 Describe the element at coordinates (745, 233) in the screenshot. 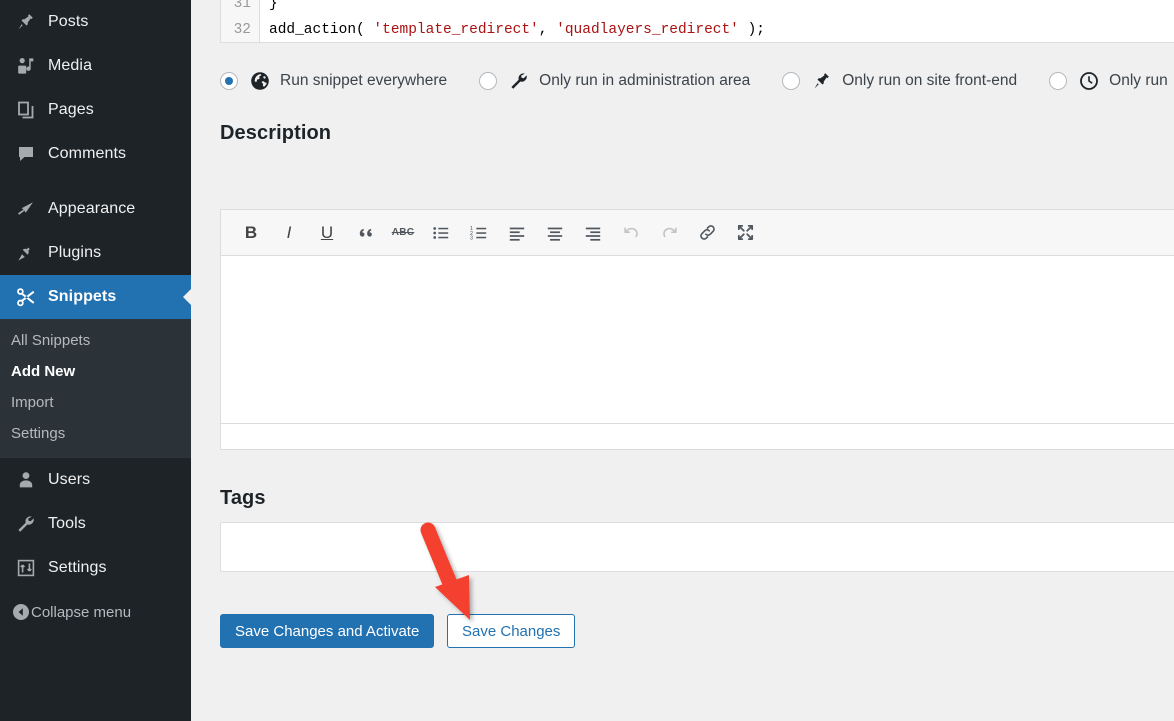

I see `fullscreen-icon` at that location.